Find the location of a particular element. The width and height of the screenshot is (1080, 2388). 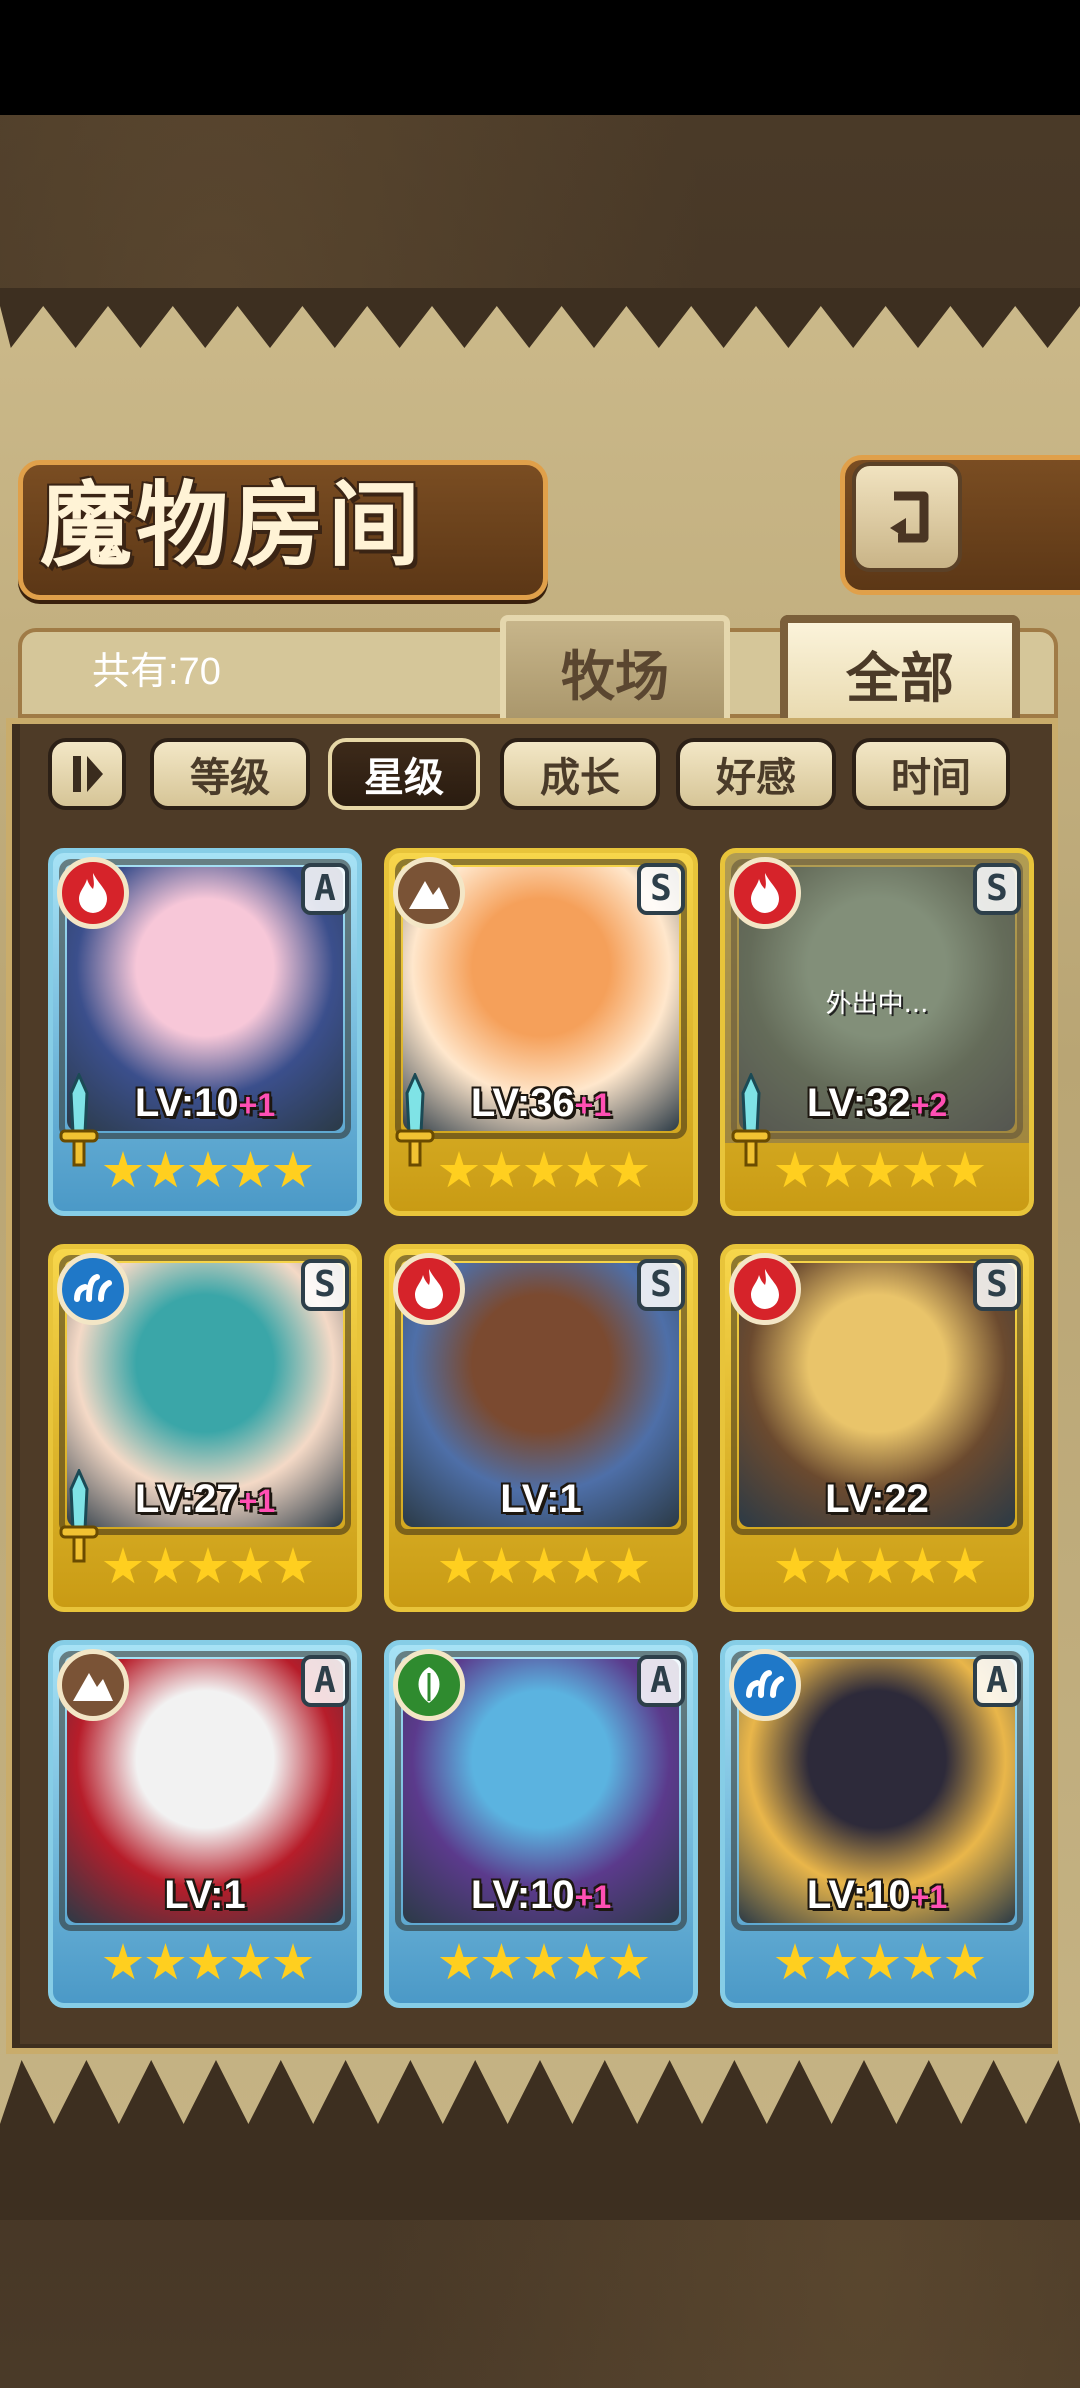

back-button is located at coordinates (907, 517).